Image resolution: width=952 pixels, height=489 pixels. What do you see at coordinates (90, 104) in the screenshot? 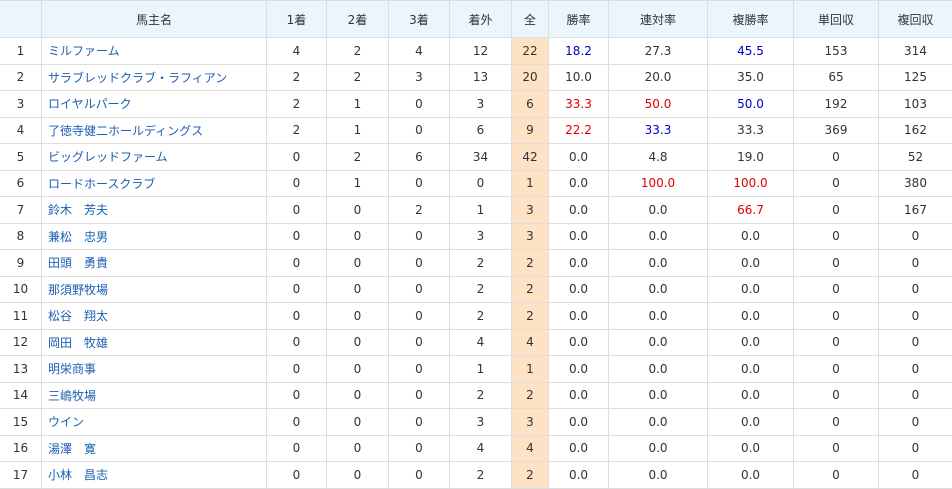
I see `owner-link: ロイヤルパーク` at bounding box center [90, 104].